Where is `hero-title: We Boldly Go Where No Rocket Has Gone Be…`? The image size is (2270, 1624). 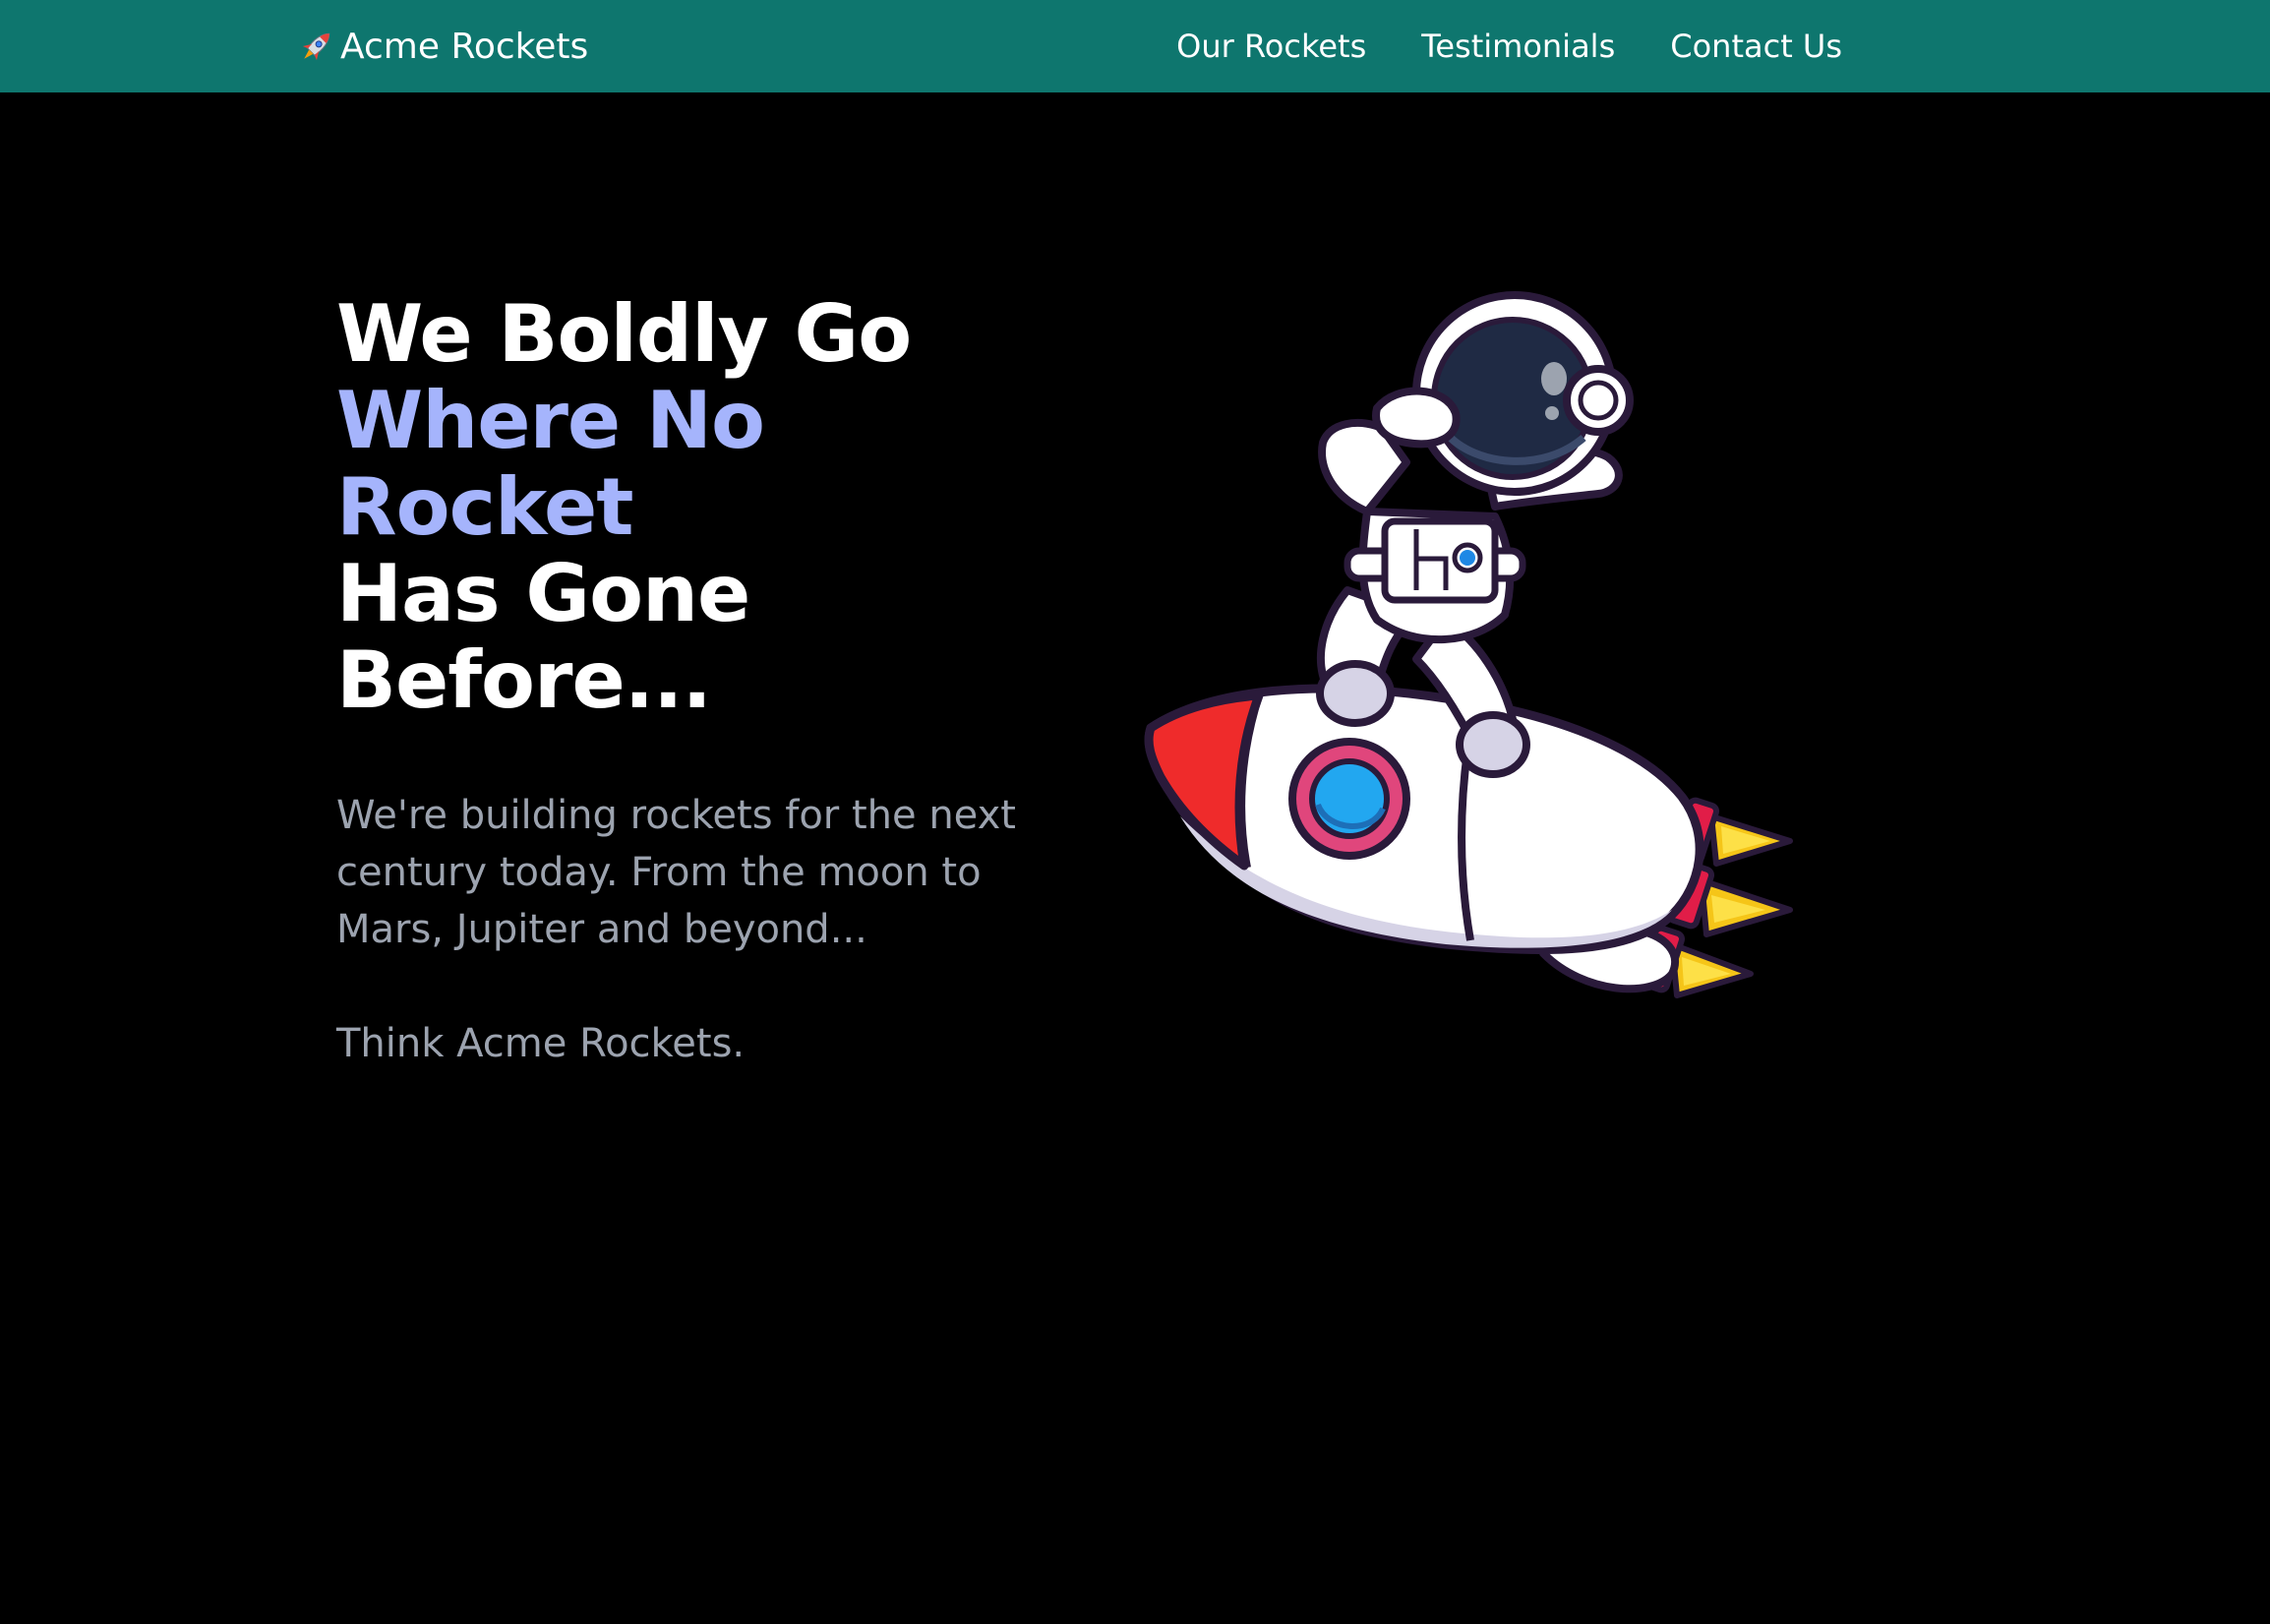
hero-title: We Boldly Go Where No Rocket Has Gone Be… is located at coordinates (710, 507).